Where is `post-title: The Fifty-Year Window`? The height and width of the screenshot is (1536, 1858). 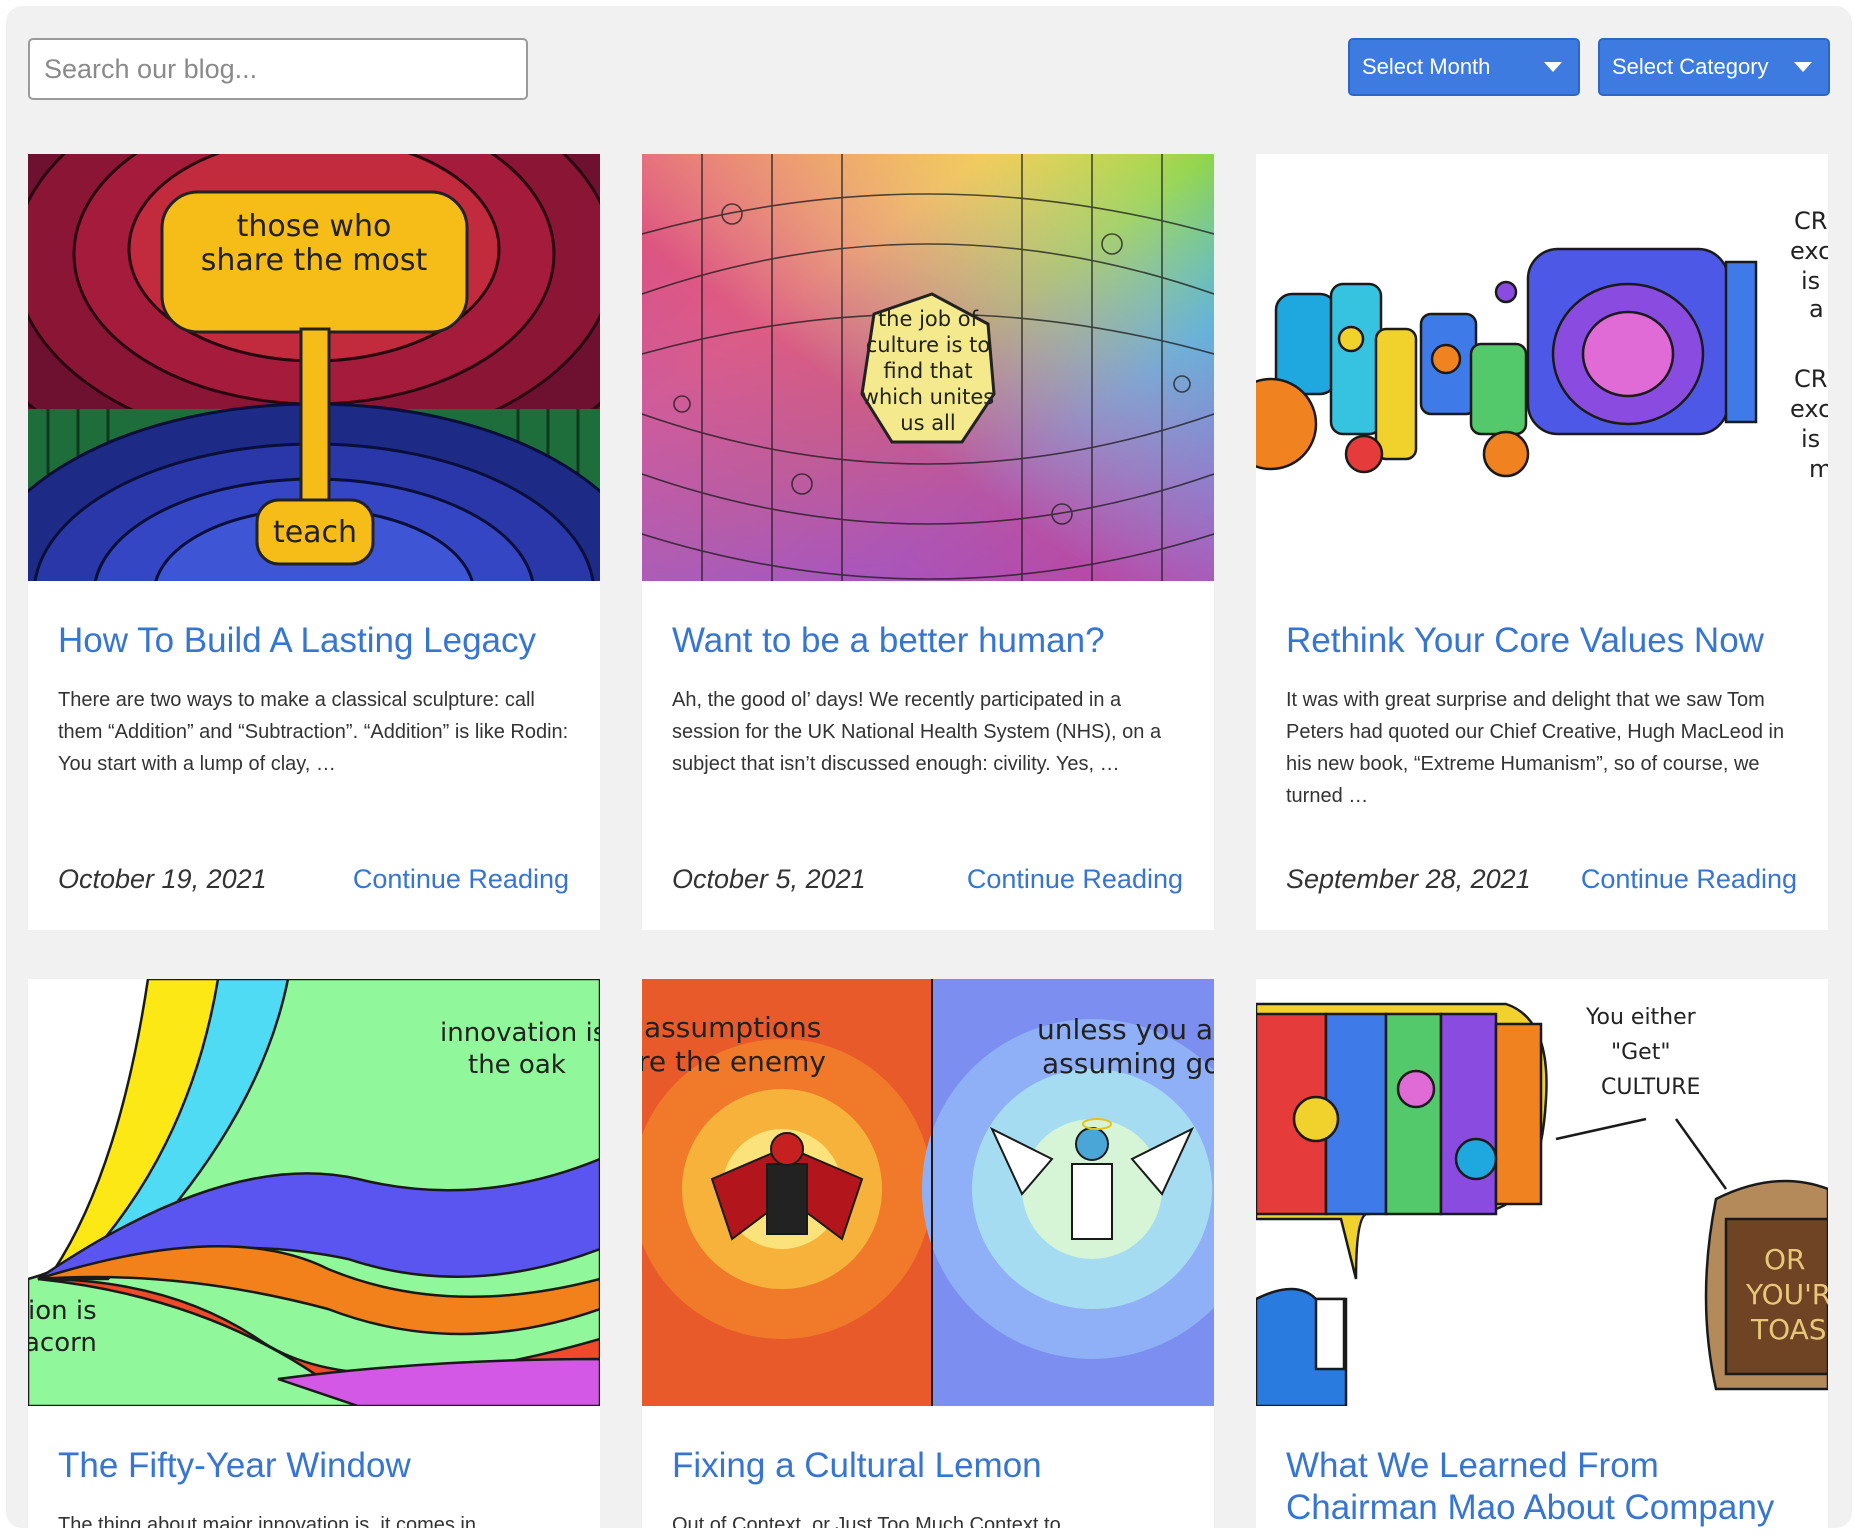 post-title: The Fifty-Year Window is located at coordinates (318, 1466).